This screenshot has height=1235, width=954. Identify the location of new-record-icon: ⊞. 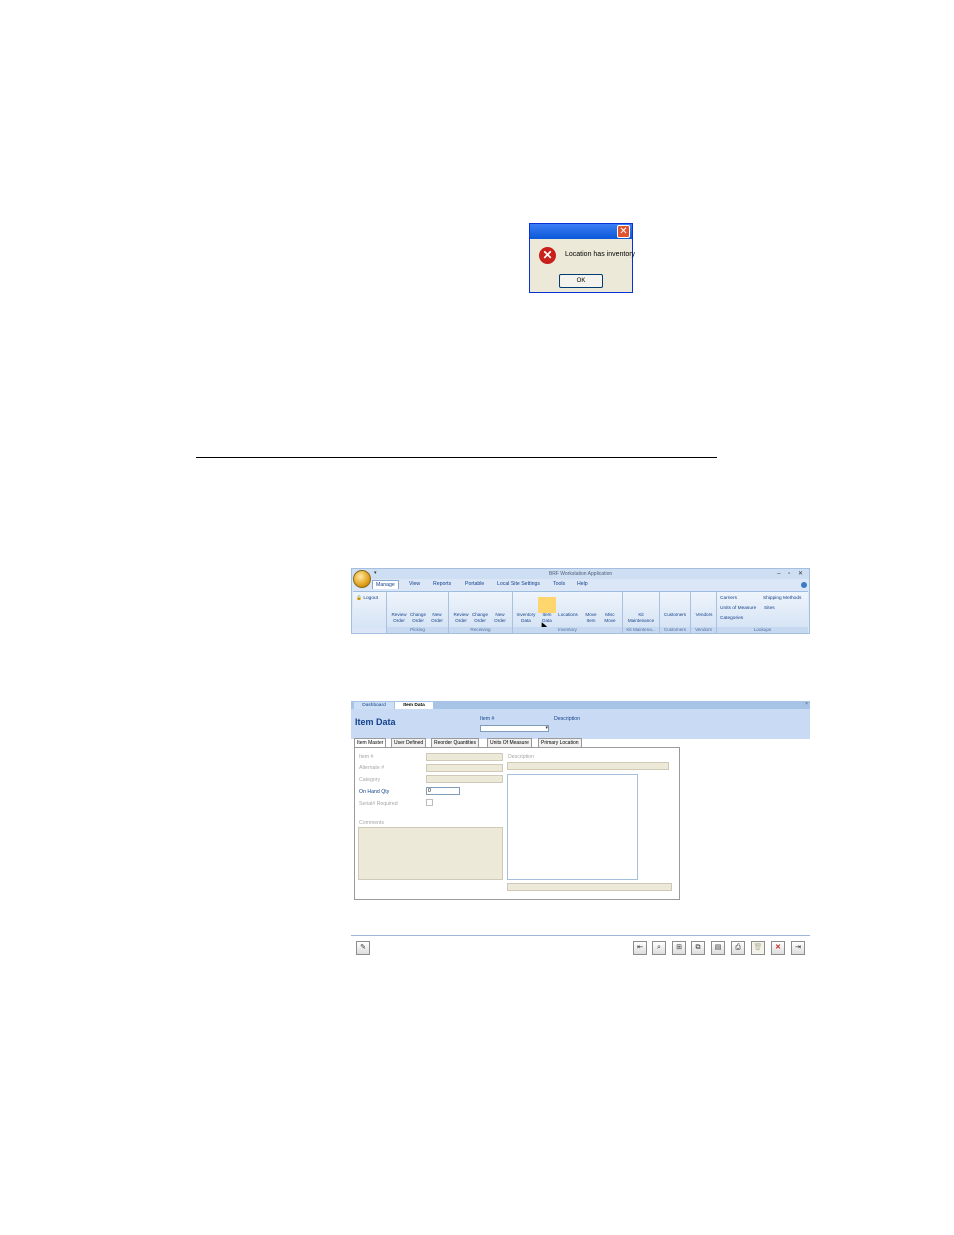
(679, 948).